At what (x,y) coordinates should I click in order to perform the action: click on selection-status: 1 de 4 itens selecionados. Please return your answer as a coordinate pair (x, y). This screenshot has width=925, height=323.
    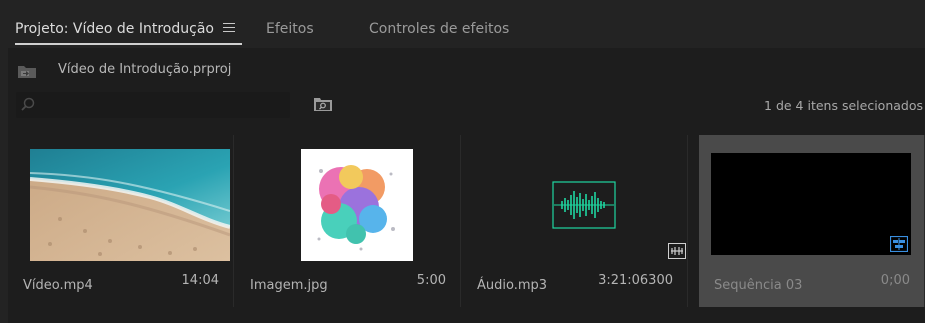
    Looking at the image, I should click on (843, 105).